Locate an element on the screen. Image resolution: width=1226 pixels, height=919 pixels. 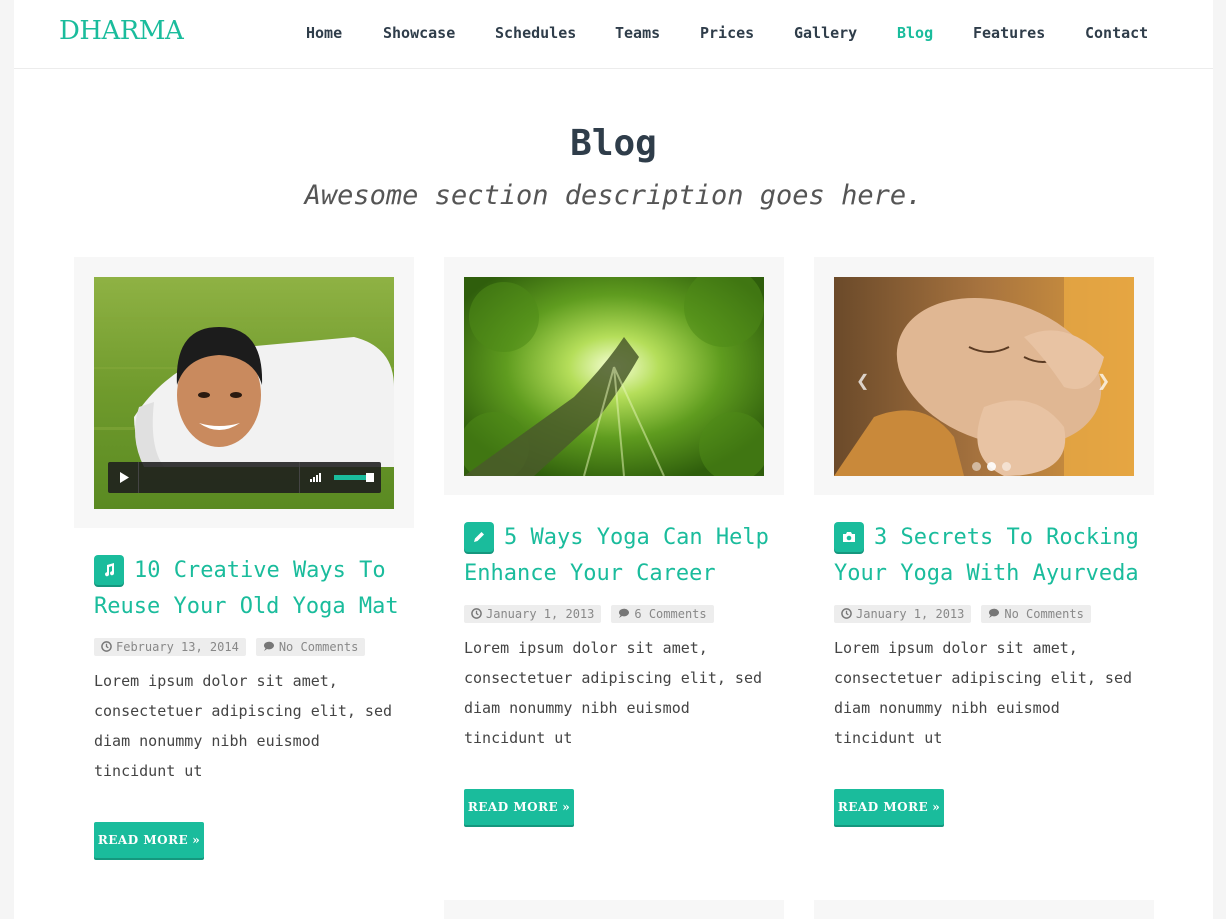
post-comments: 6 Comments is located at coordinates (662, 614).